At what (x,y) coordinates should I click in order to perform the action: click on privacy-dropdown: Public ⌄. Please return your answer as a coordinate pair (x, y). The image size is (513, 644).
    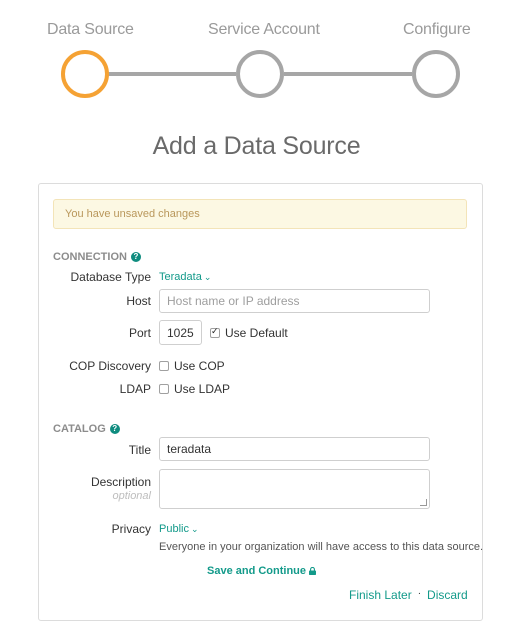
    Looking at the image, I should click on (179, 529).